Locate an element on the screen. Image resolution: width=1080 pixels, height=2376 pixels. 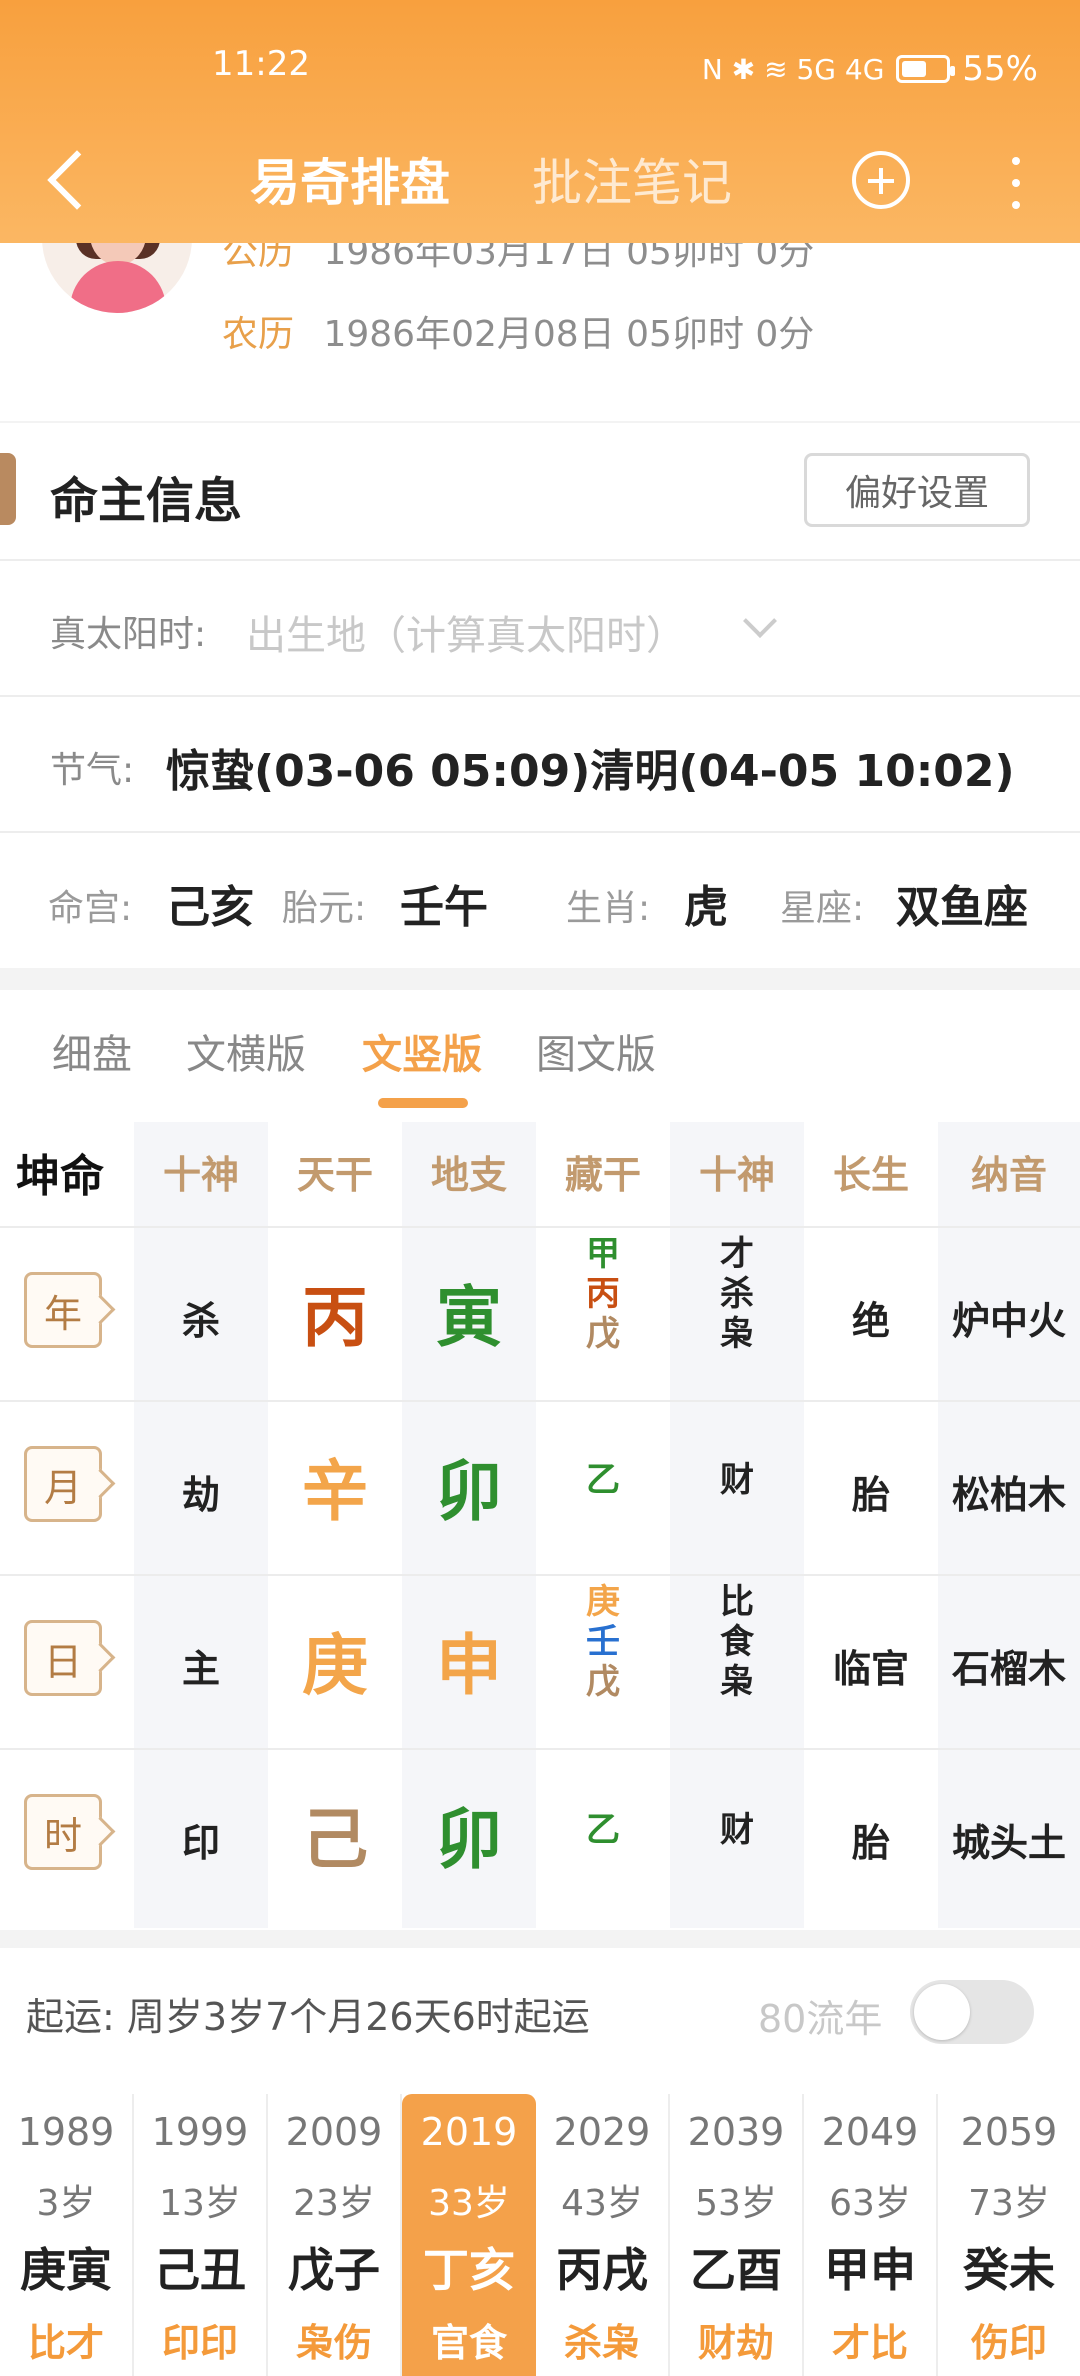
luck-item-1999: 1999 13岁 己丑 印印 is located at coordinates (201, 2235).